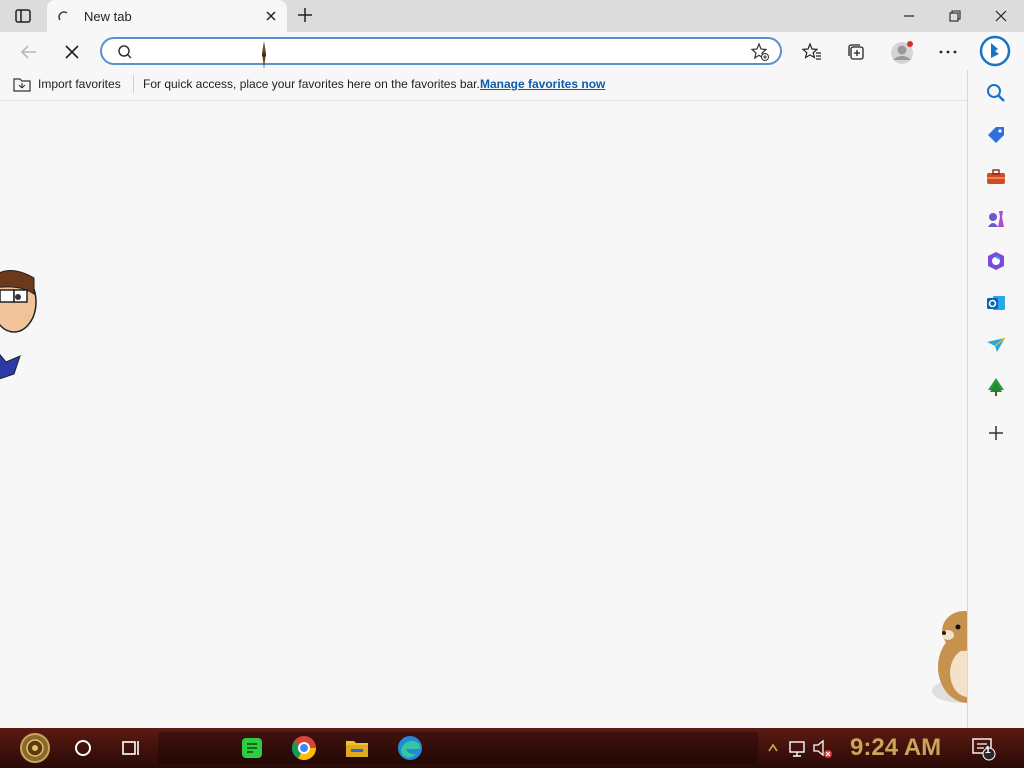 This screenshot has height=768, width=1024. I want to click on minimize-button, so click(909, 16).